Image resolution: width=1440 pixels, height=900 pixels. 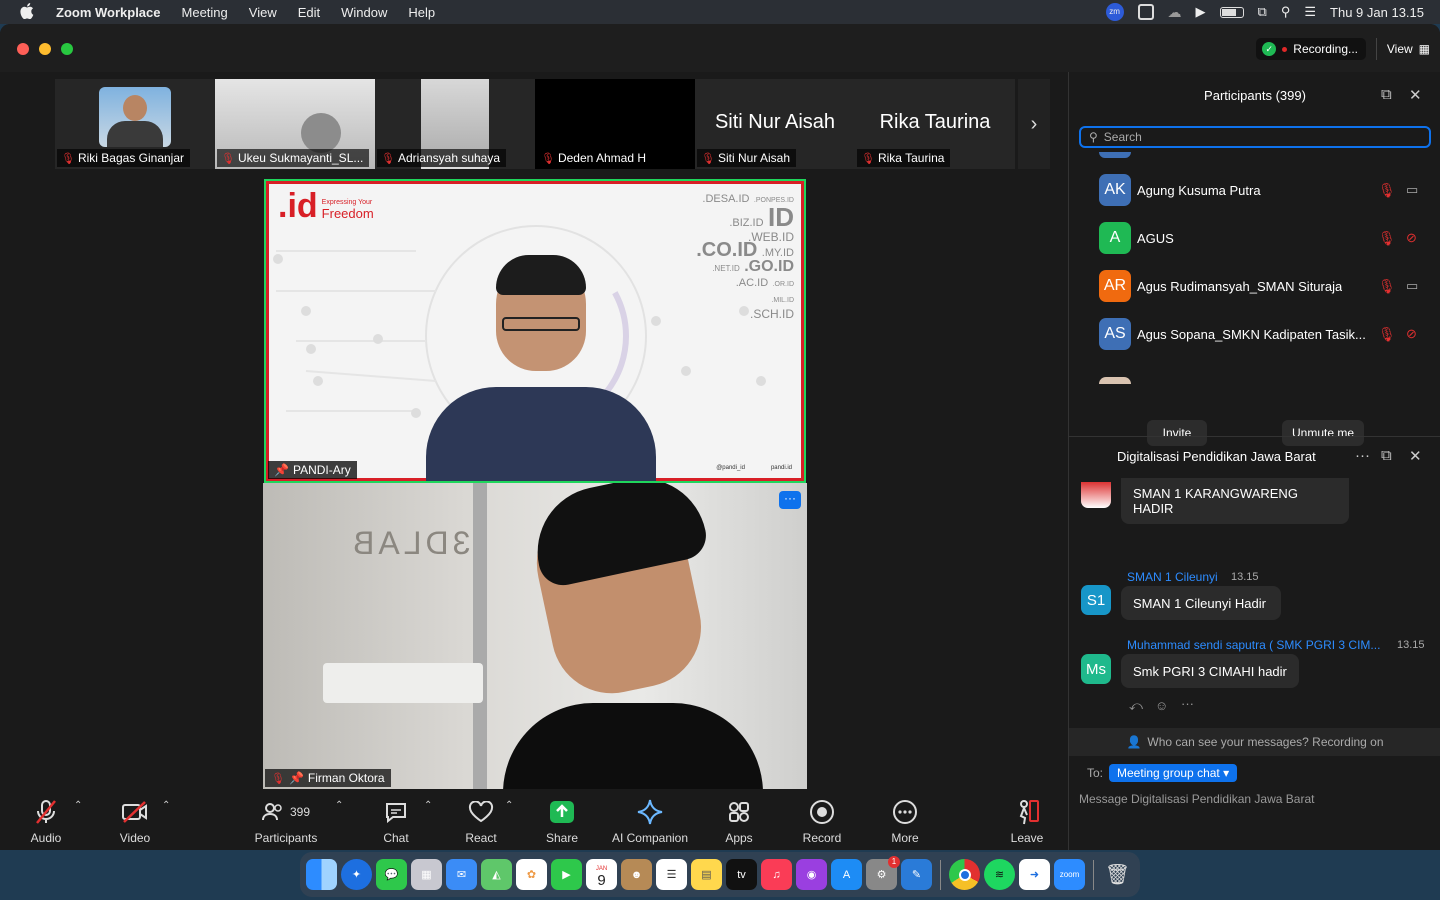 What do you see at coordinates (1254, 190) in the screenshot?
I see `participant-row: AK Agung Kusuma Putra 🎙 ▭` at bounding box center [1254, 190].